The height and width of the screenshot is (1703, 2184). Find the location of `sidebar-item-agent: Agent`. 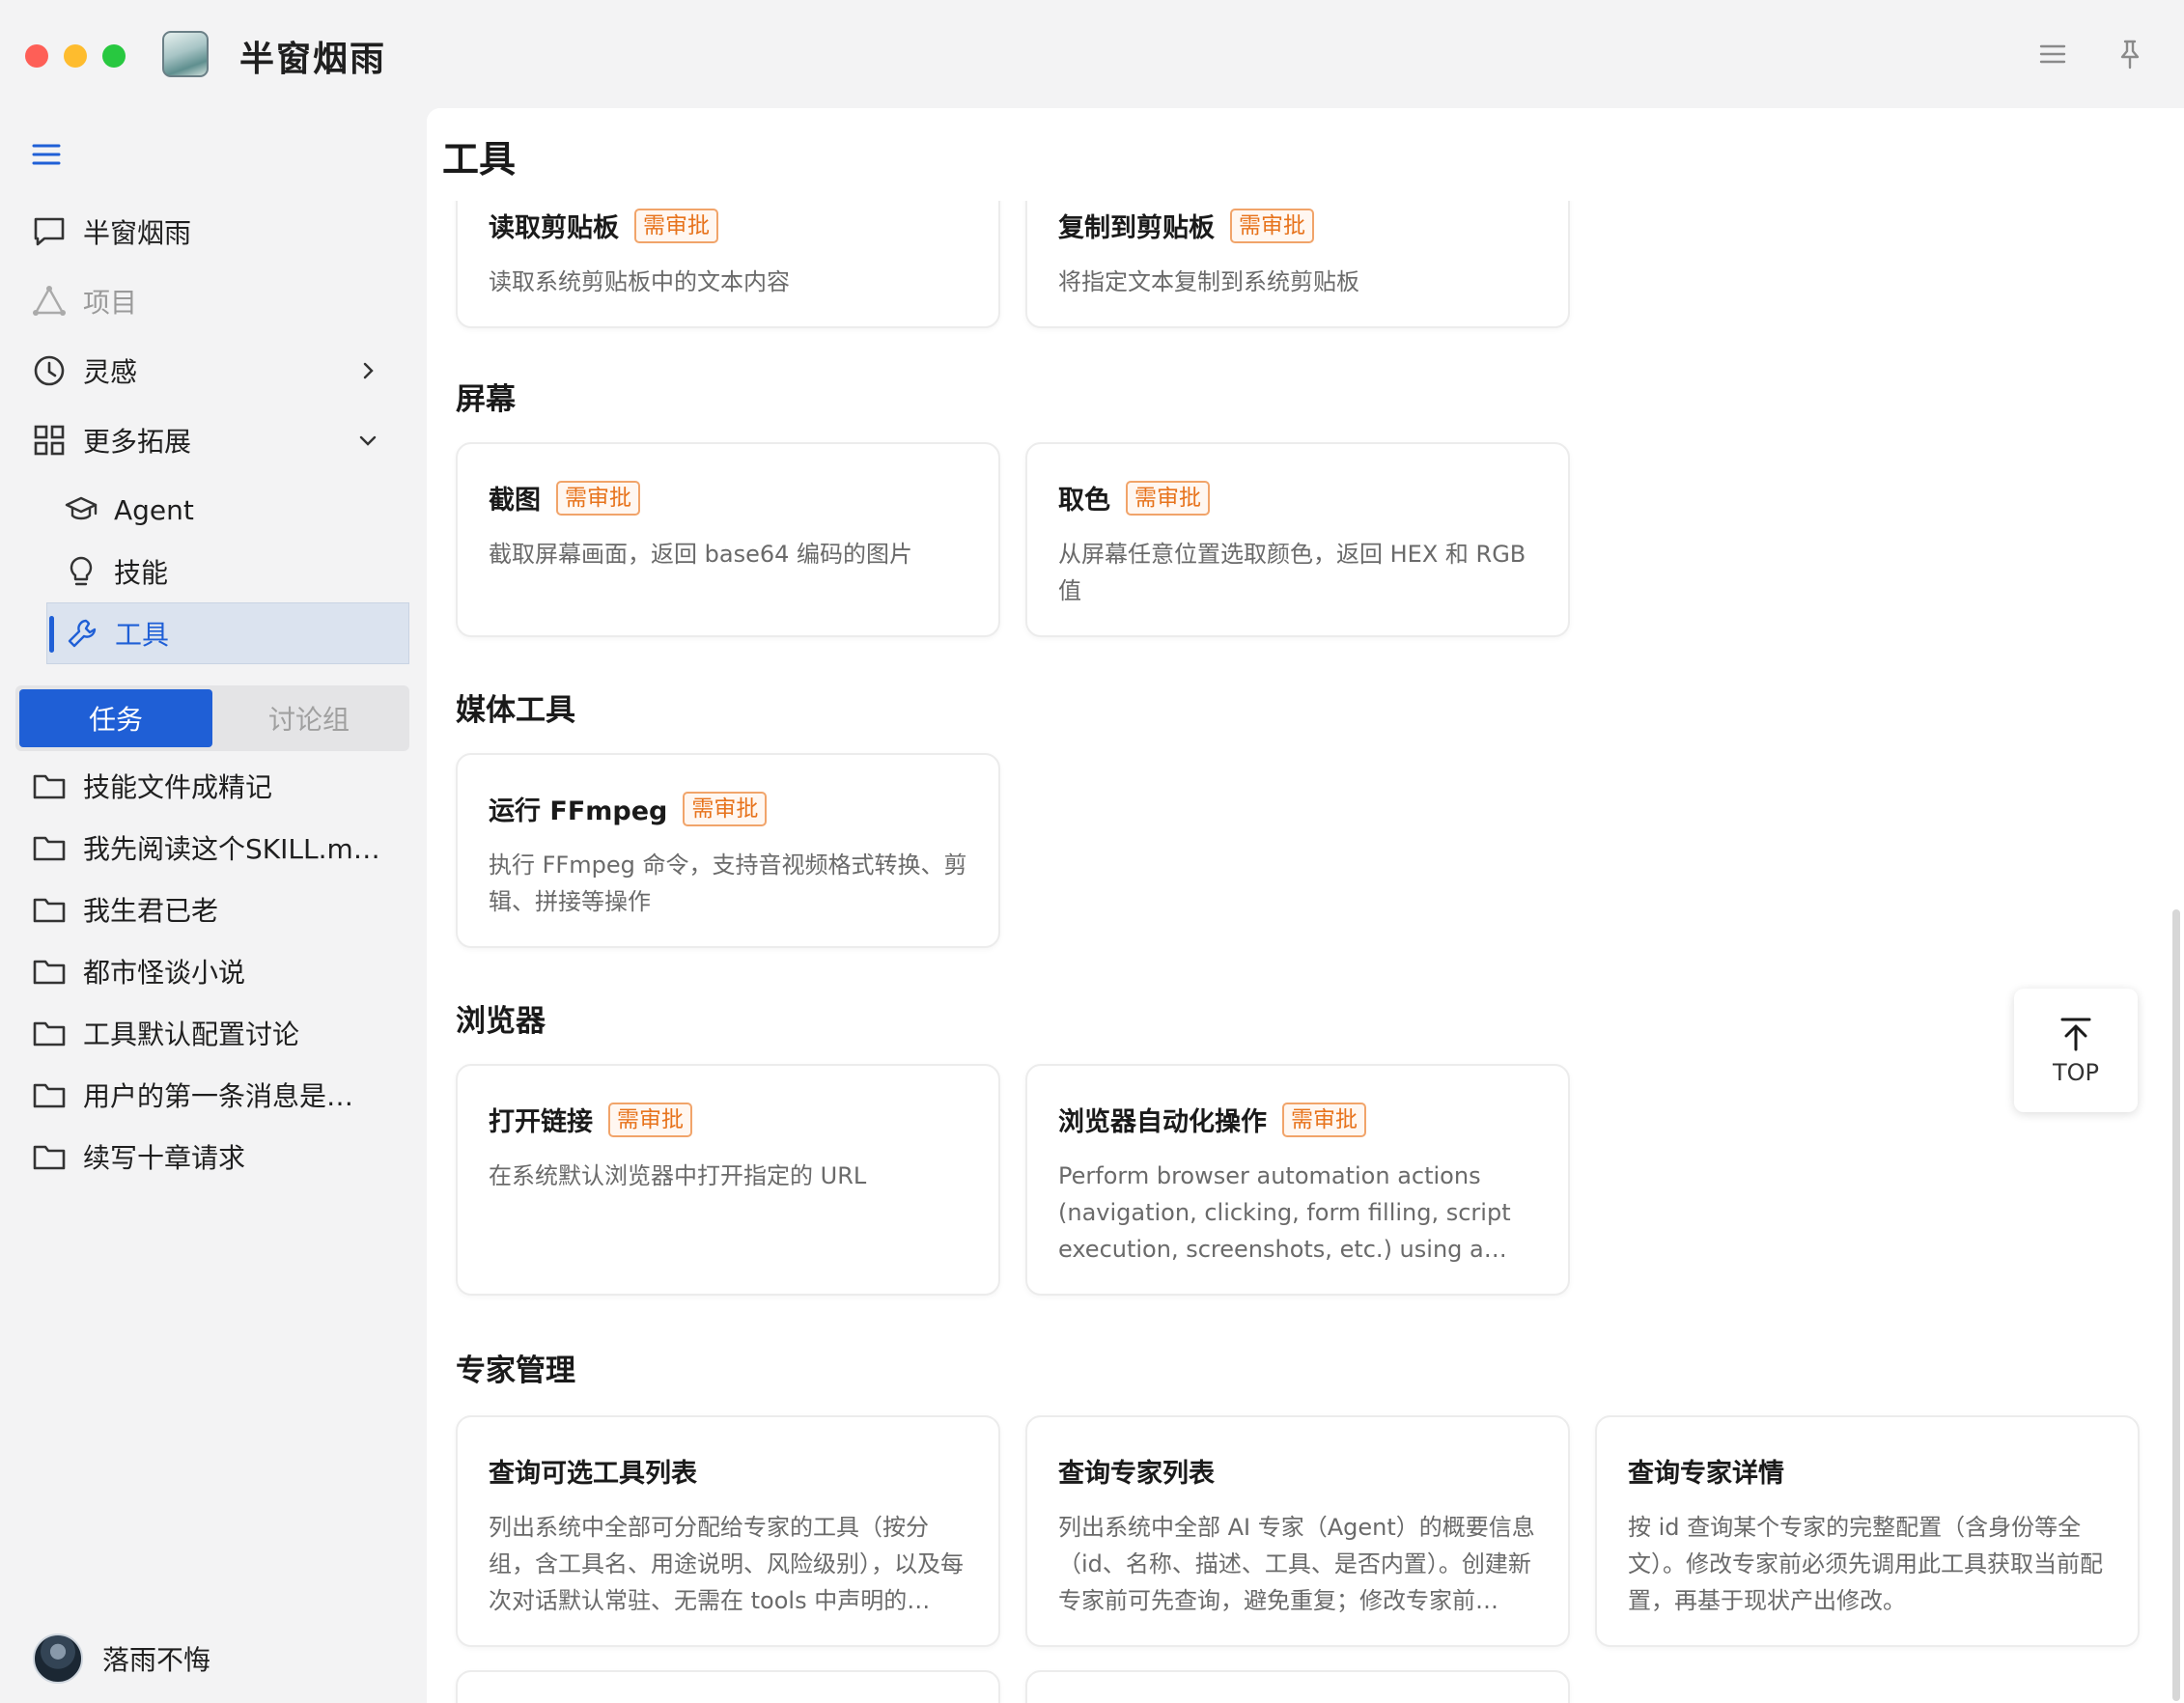

sidebar-item-agent: Agent is located at coordinates (231, 510).